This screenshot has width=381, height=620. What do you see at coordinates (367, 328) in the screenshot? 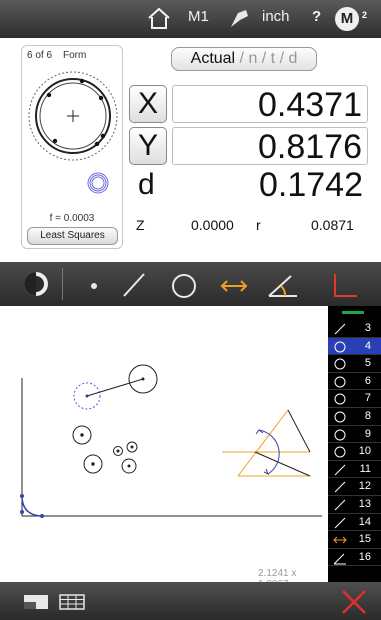
I see `feature-number: 3` at bounding box center [367, 328].